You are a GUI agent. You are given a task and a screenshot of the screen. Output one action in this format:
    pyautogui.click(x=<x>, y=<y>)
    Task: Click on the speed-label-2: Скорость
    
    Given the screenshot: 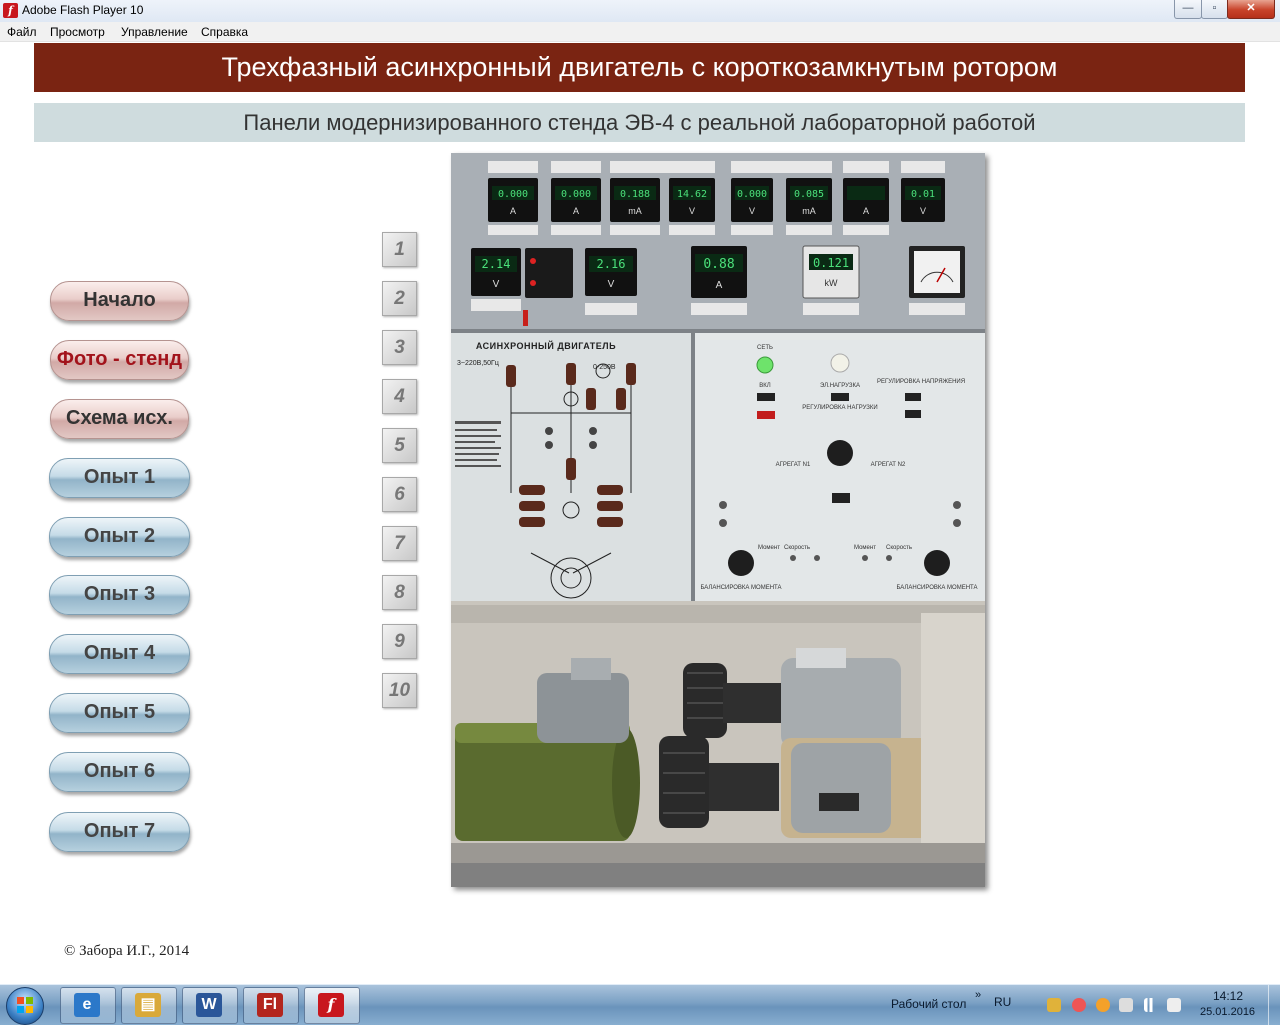 What is the action you would take?
    pyautogui.click(x=899, y=548)
    